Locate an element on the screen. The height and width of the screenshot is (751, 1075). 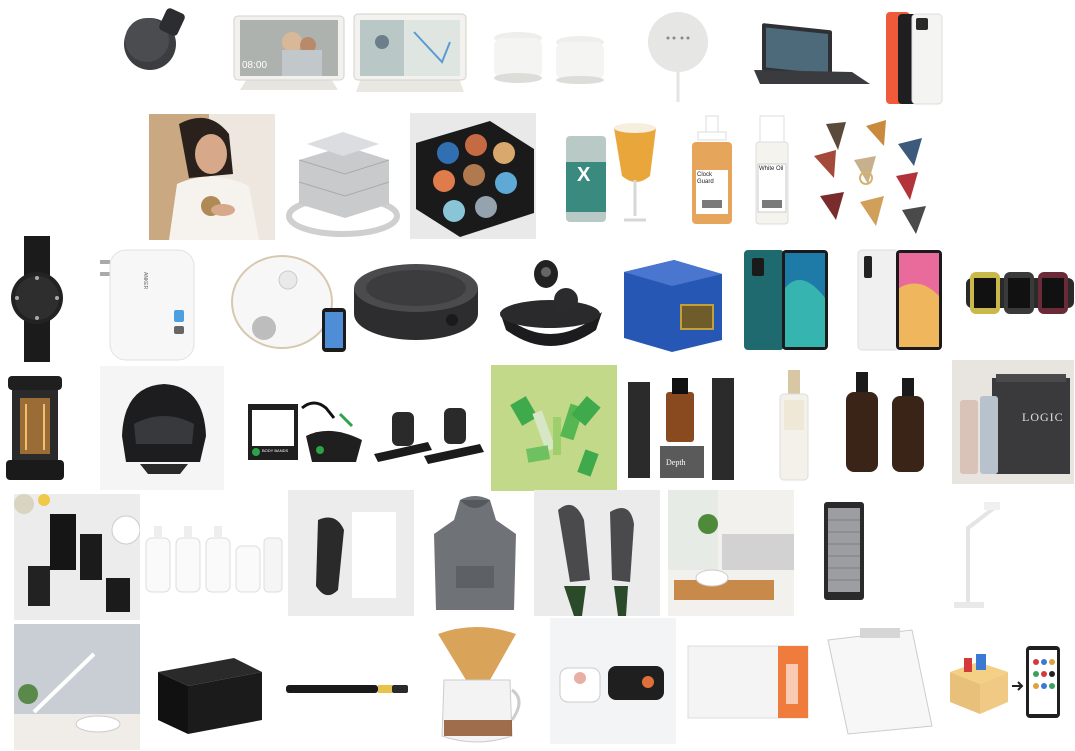
black-watch-product is located at coordinates (35, 299).